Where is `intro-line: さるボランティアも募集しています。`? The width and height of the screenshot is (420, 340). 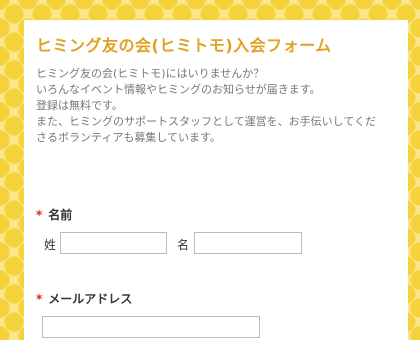
intro-line: さるボランティアも募集しています。 is located at coordinates (128, 137).